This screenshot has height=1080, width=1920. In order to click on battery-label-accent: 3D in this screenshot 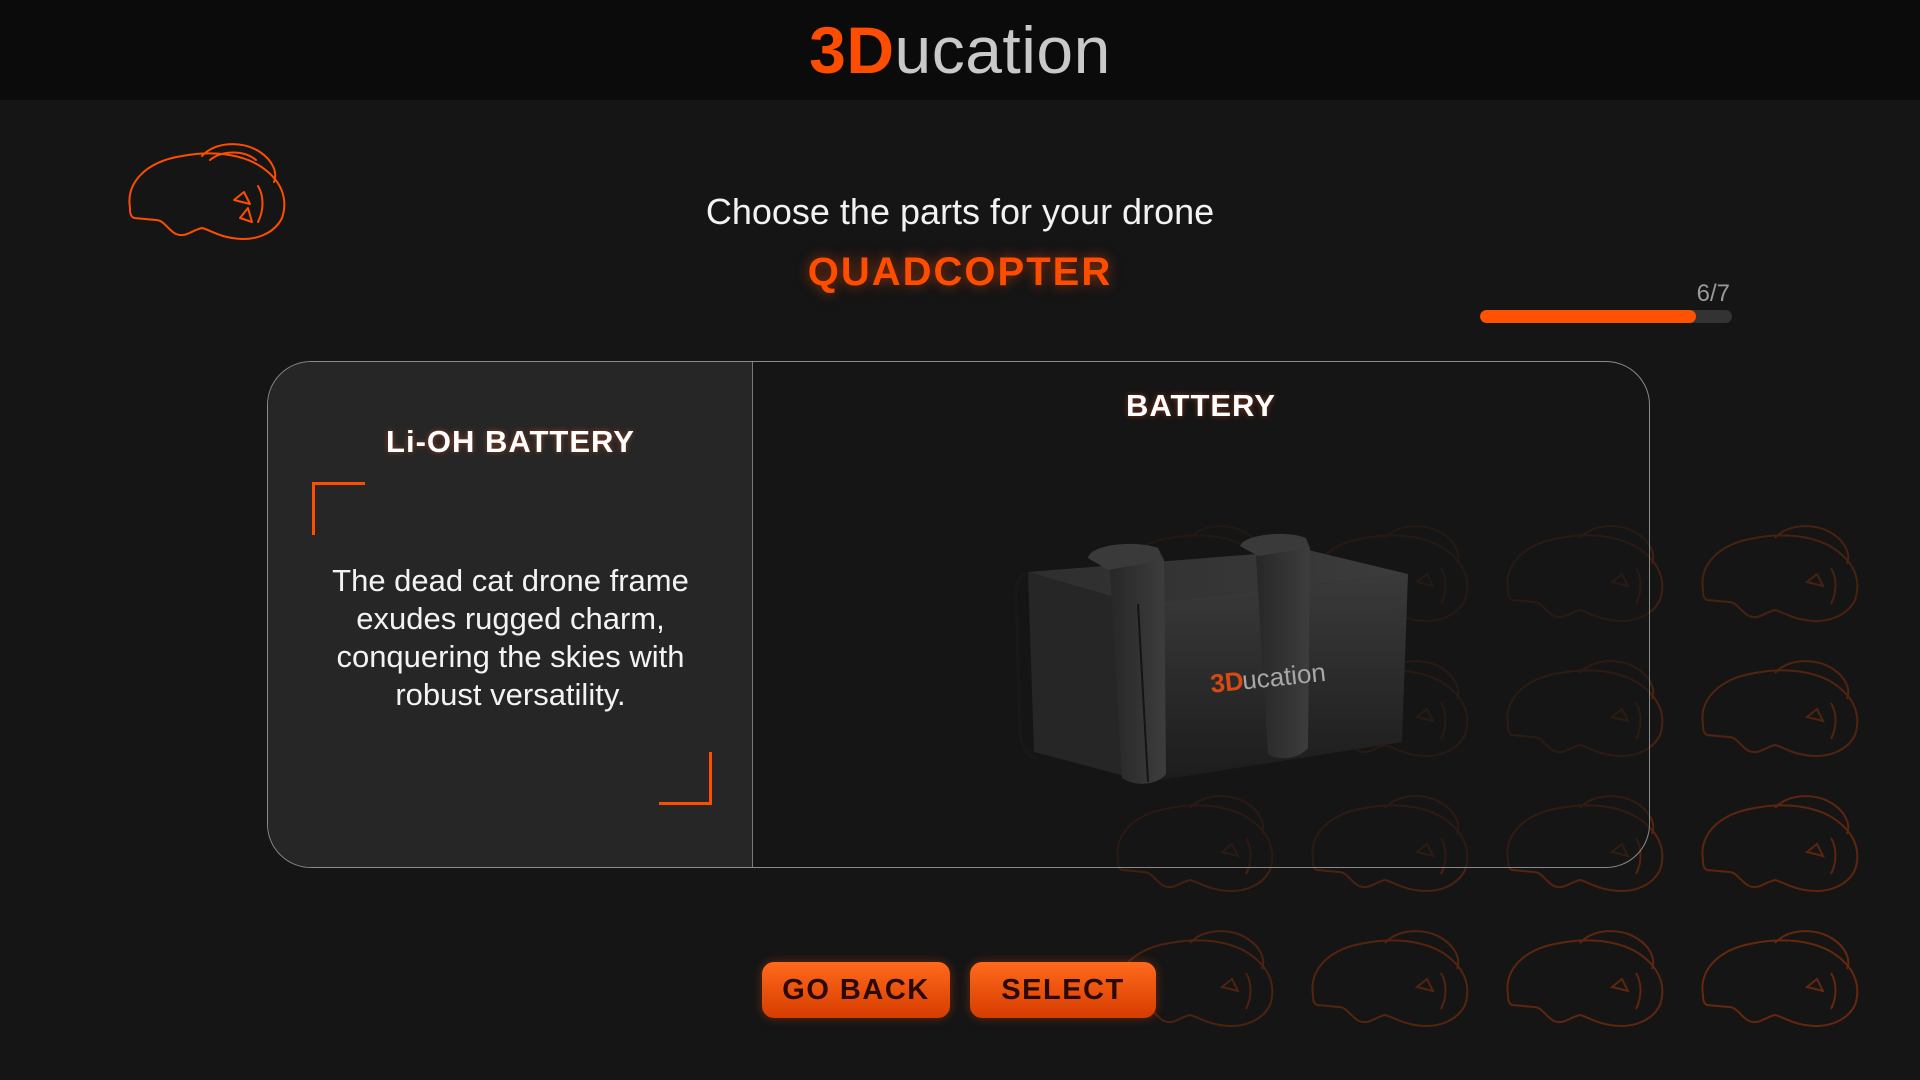, I will do `click(1227, 681)`.